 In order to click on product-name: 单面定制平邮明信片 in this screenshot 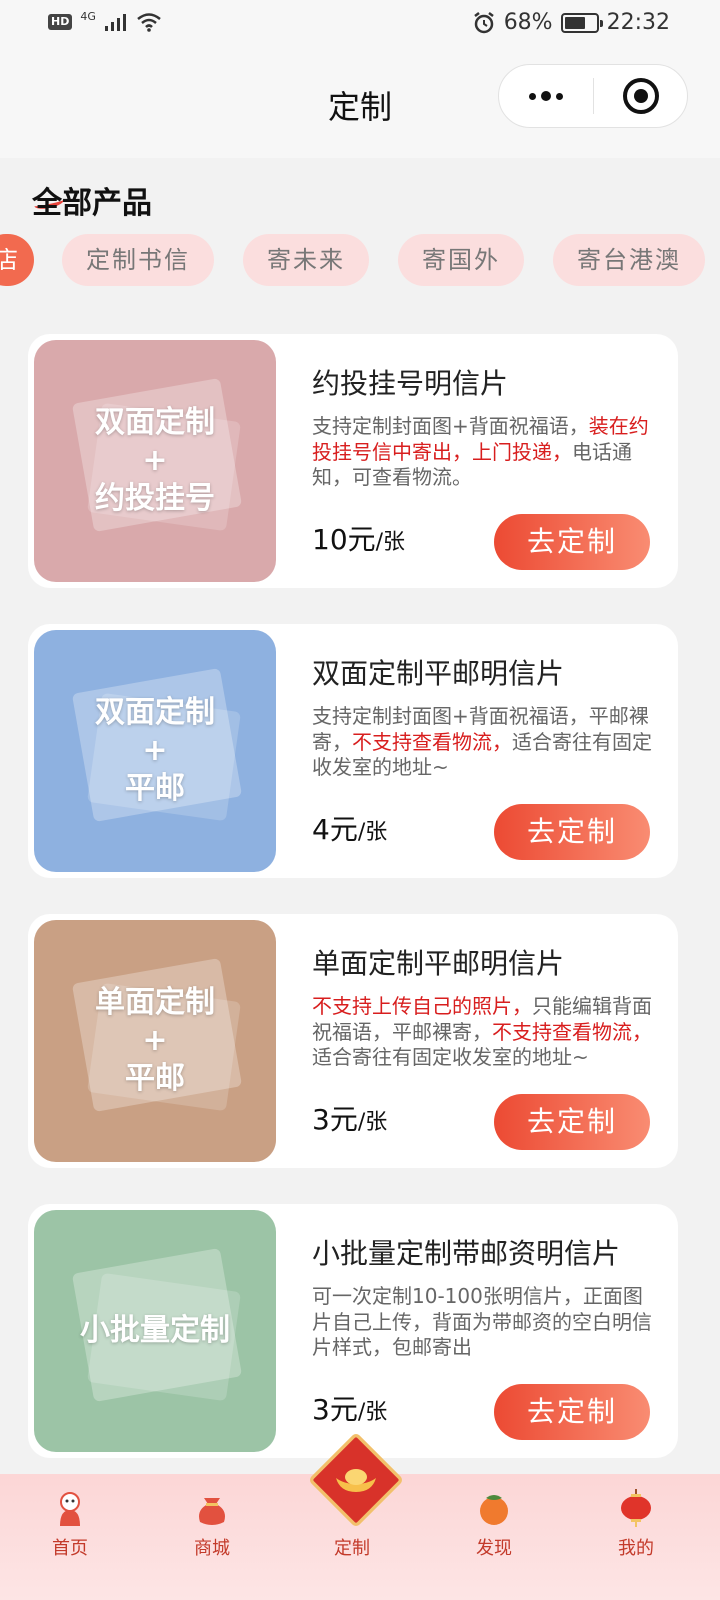, I will do `click(438, 963)`.